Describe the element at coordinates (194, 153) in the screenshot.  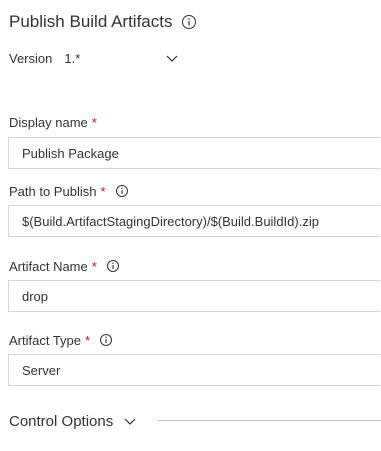
I see `display-name-input: Publish Package` at that location.